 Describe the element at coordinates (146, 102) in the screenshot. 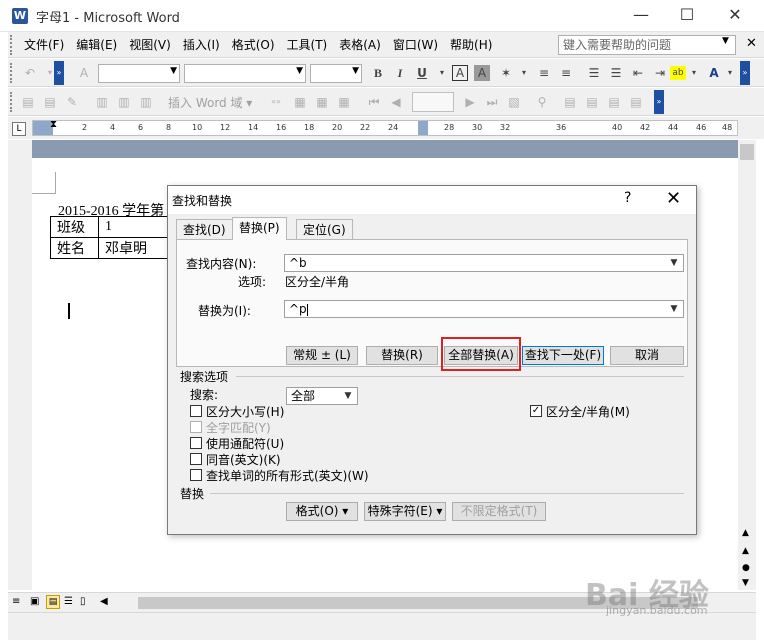

I see `insert-merge-field-icon: ▥` at that location.